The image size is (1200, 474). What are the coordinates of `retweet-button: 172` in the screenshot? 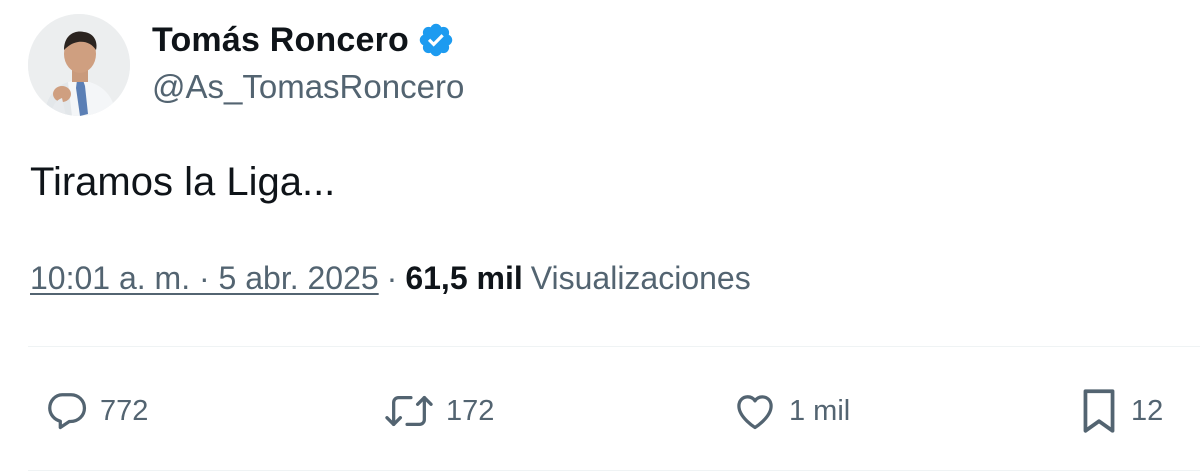 It's located at (438, 411).